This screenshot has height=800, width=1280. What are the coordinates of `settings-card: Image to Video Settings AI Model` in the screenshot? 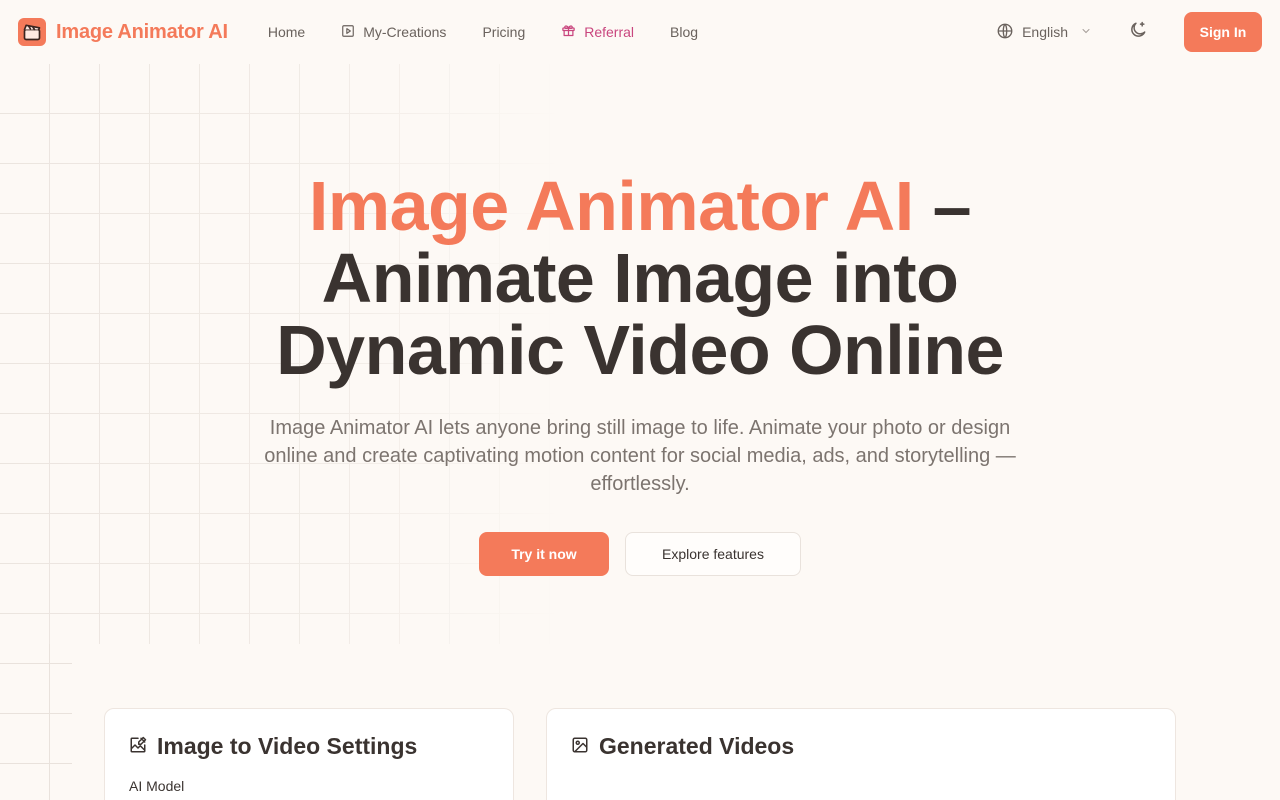 It's located at (309, 754).